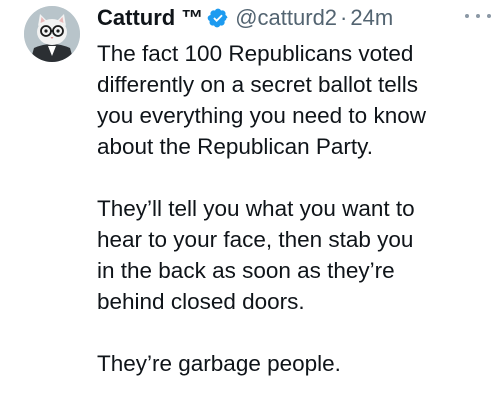 The width and height of the screenshot is (500, 413). What do you see at coordinates (255, 239) in the screenshot?
I see `text-line: hear to your face, then stab you` at bounding box center [255, 239].